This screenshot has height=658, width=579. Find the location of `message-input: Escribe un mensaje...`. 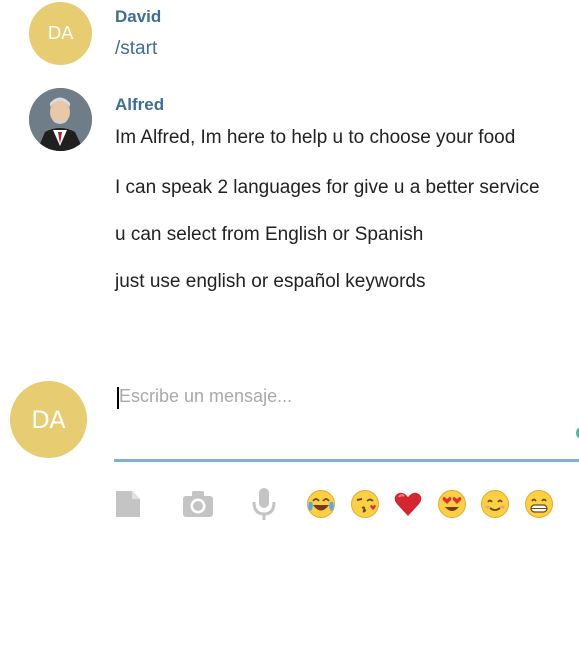

message-input: Escribe un mensaje... is located at coordinates (346, 420).